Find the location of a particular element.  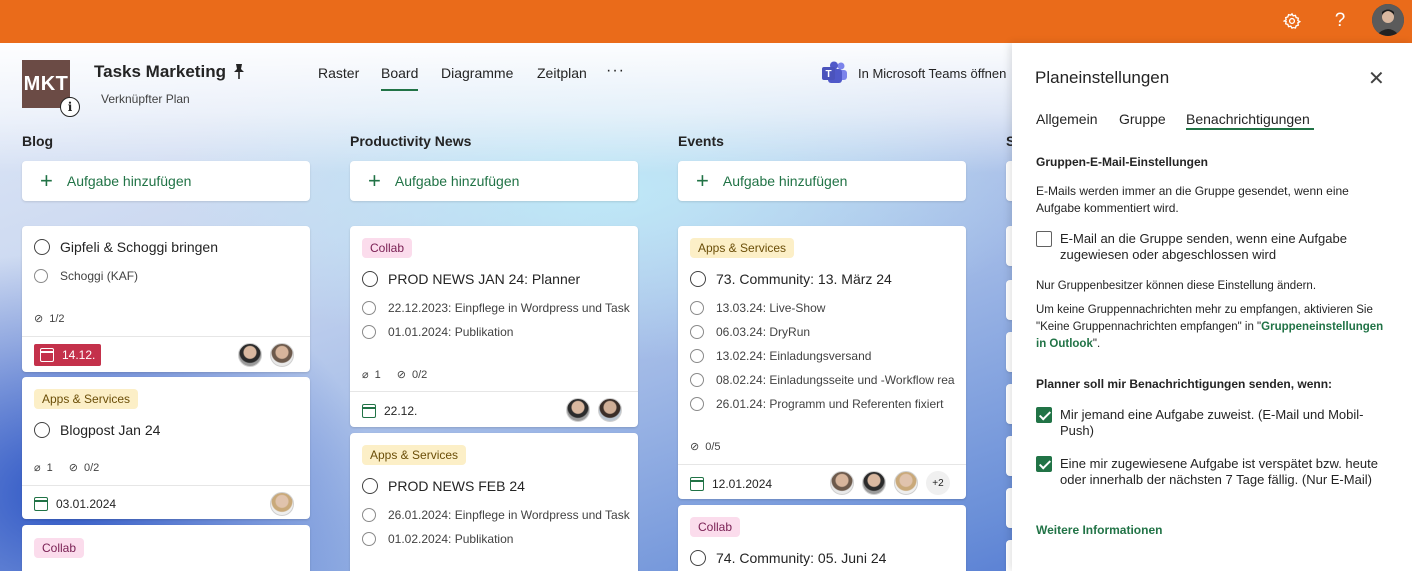

task-title: PROD NEWS FEB 24 is located at coordinates (443, 486).